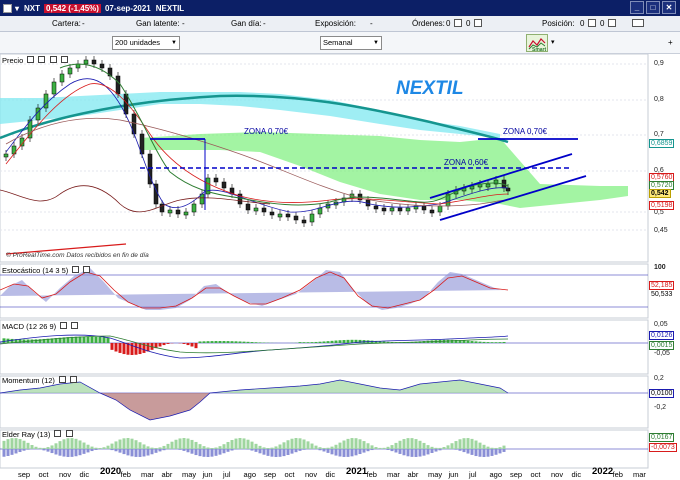 This screenshot has width=680, height=480. Describe the element at coordinates (28, 380) in the screenshot. I see `momentum-title: Momentum (12)` at that location.